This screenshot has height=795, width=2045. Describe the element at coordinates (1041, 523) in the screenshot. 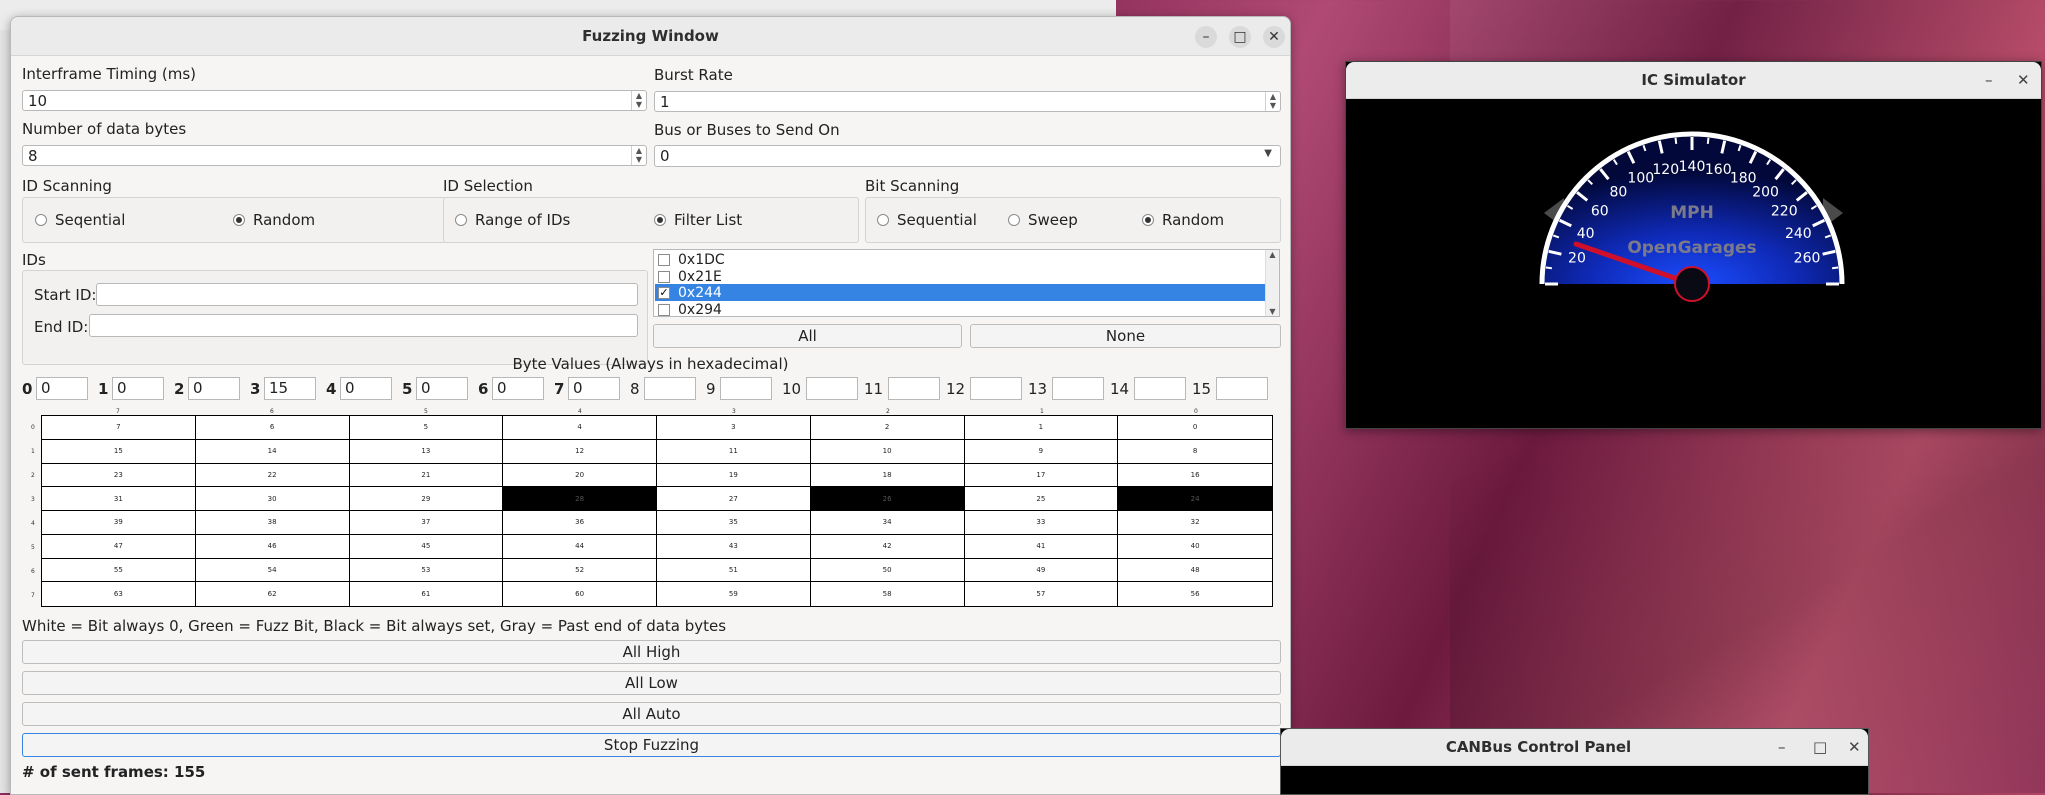

I see `bit-cell: 33` at that location.